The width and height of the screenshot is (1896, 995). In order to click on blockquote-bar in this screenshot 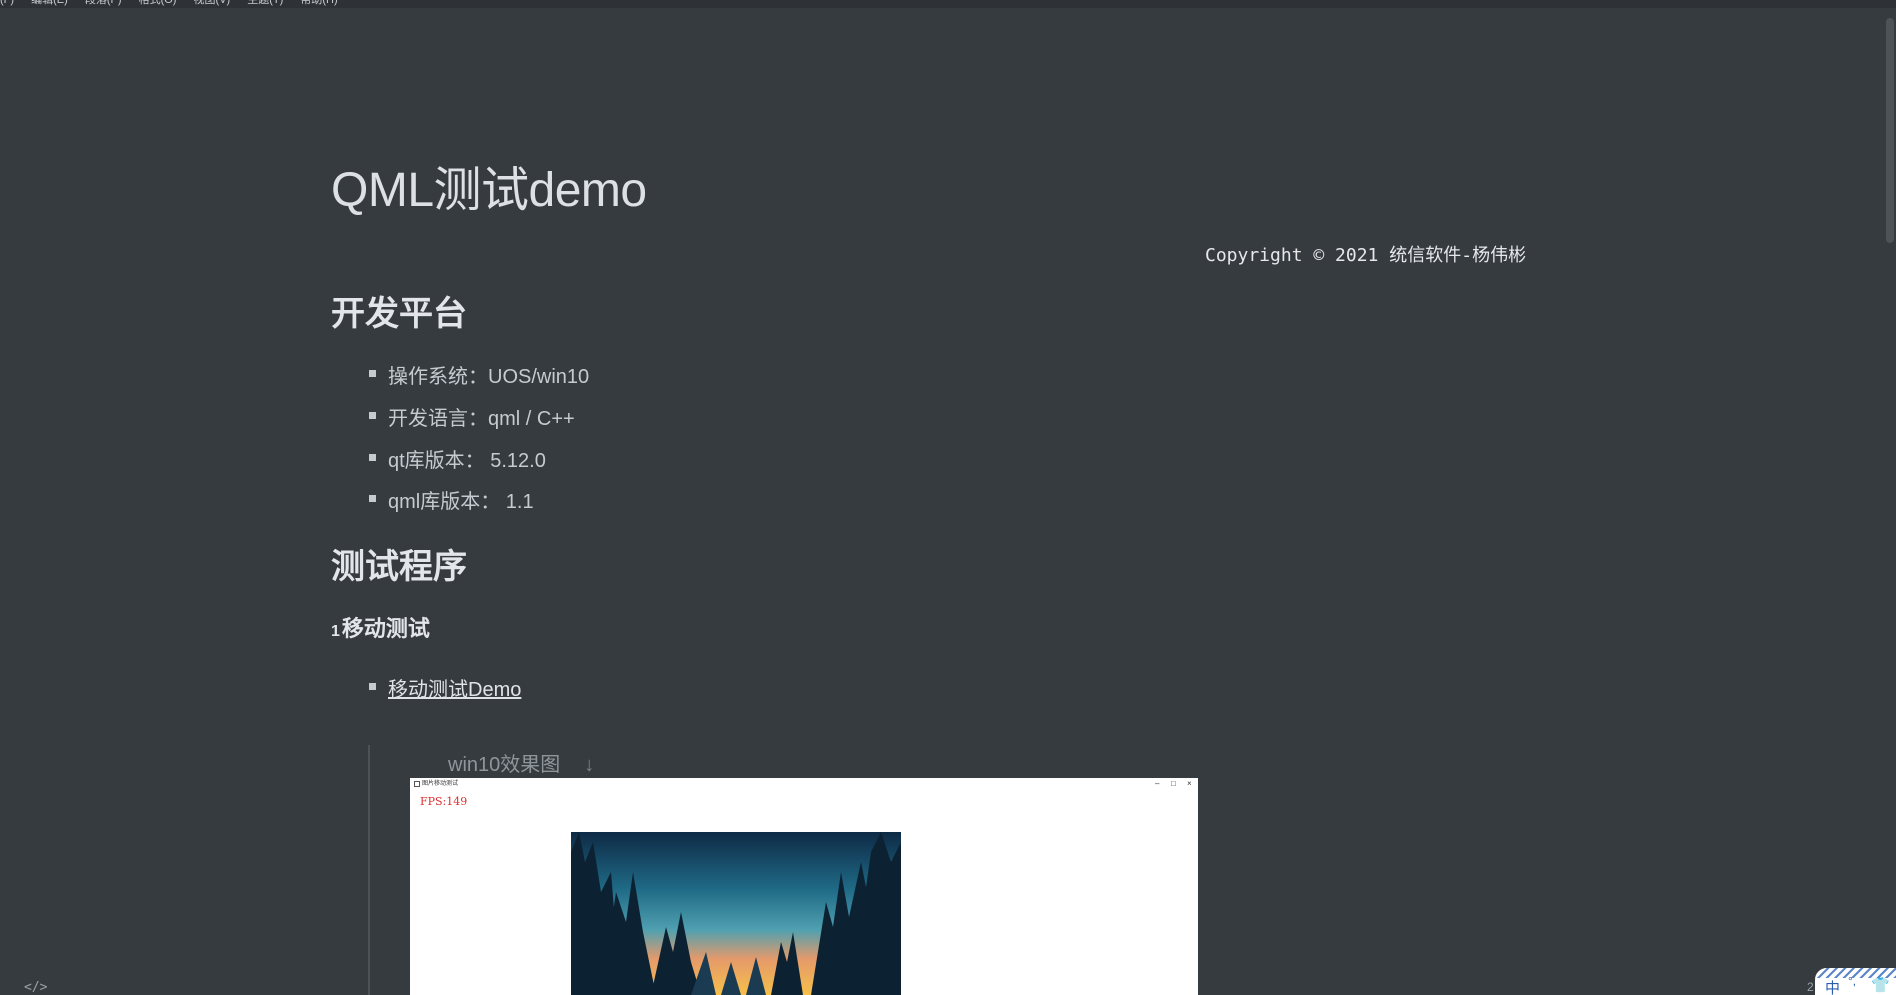, I will do `click(369, 870)`.